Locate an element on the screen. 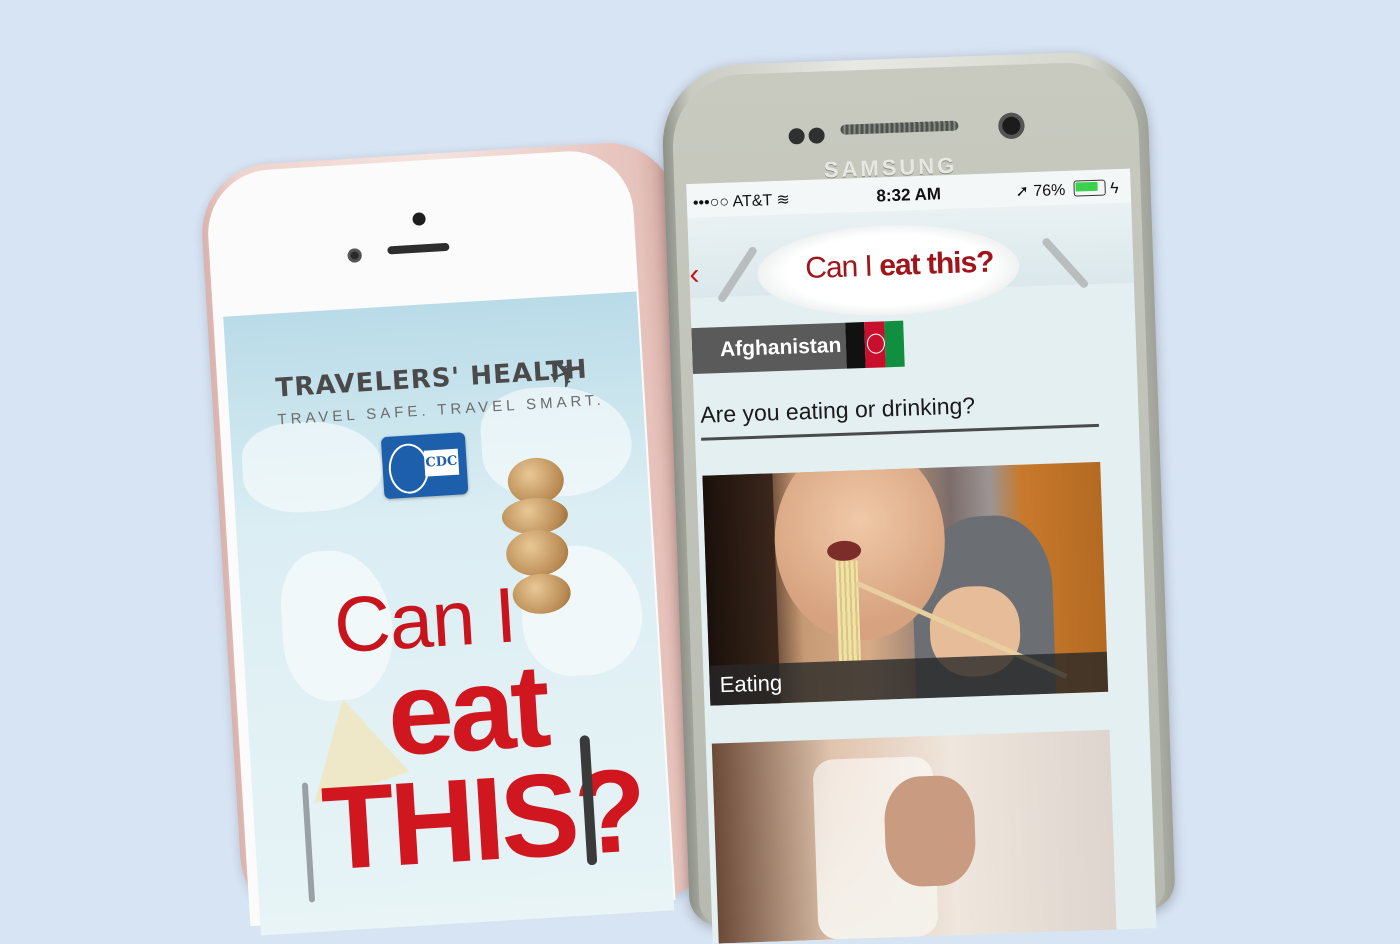  option-drinking-card is located at coordinates (914, 836).